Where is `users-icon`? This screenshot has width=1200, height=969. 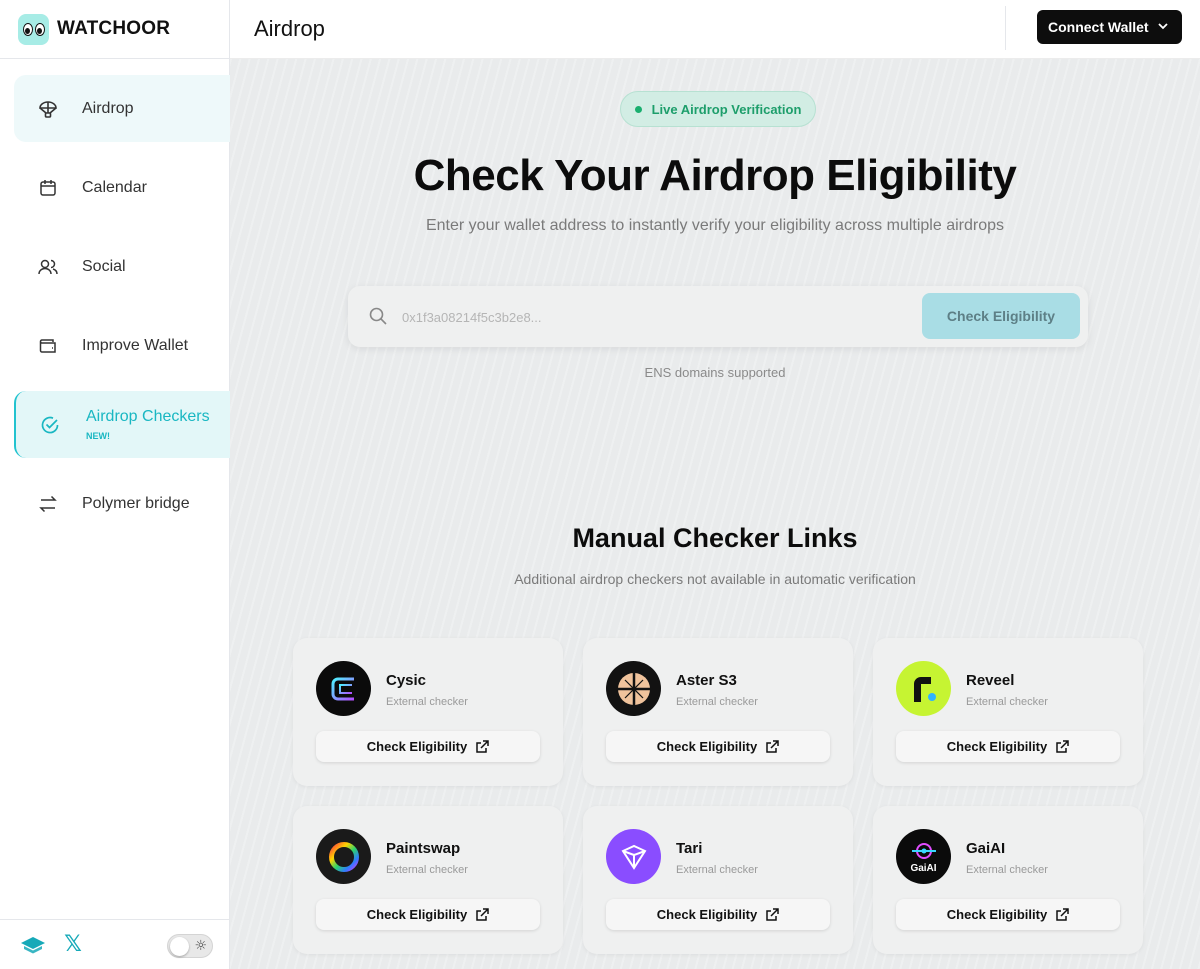
users-icon is located at coordinates (48, 267).